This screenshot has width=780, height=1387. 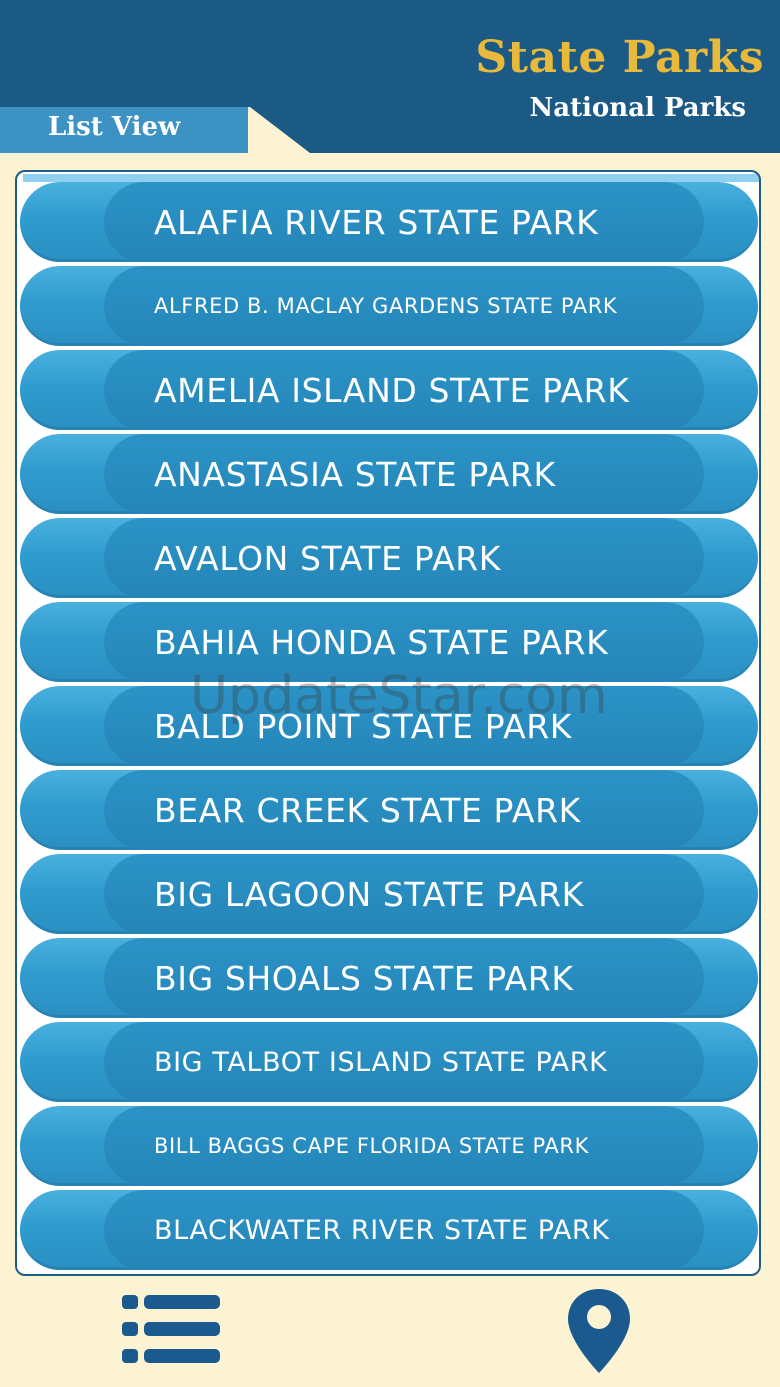 I want to click on park-name: ALFRED B. MACLAY GARDENS STATE PARK, so click(x=386, y=306).